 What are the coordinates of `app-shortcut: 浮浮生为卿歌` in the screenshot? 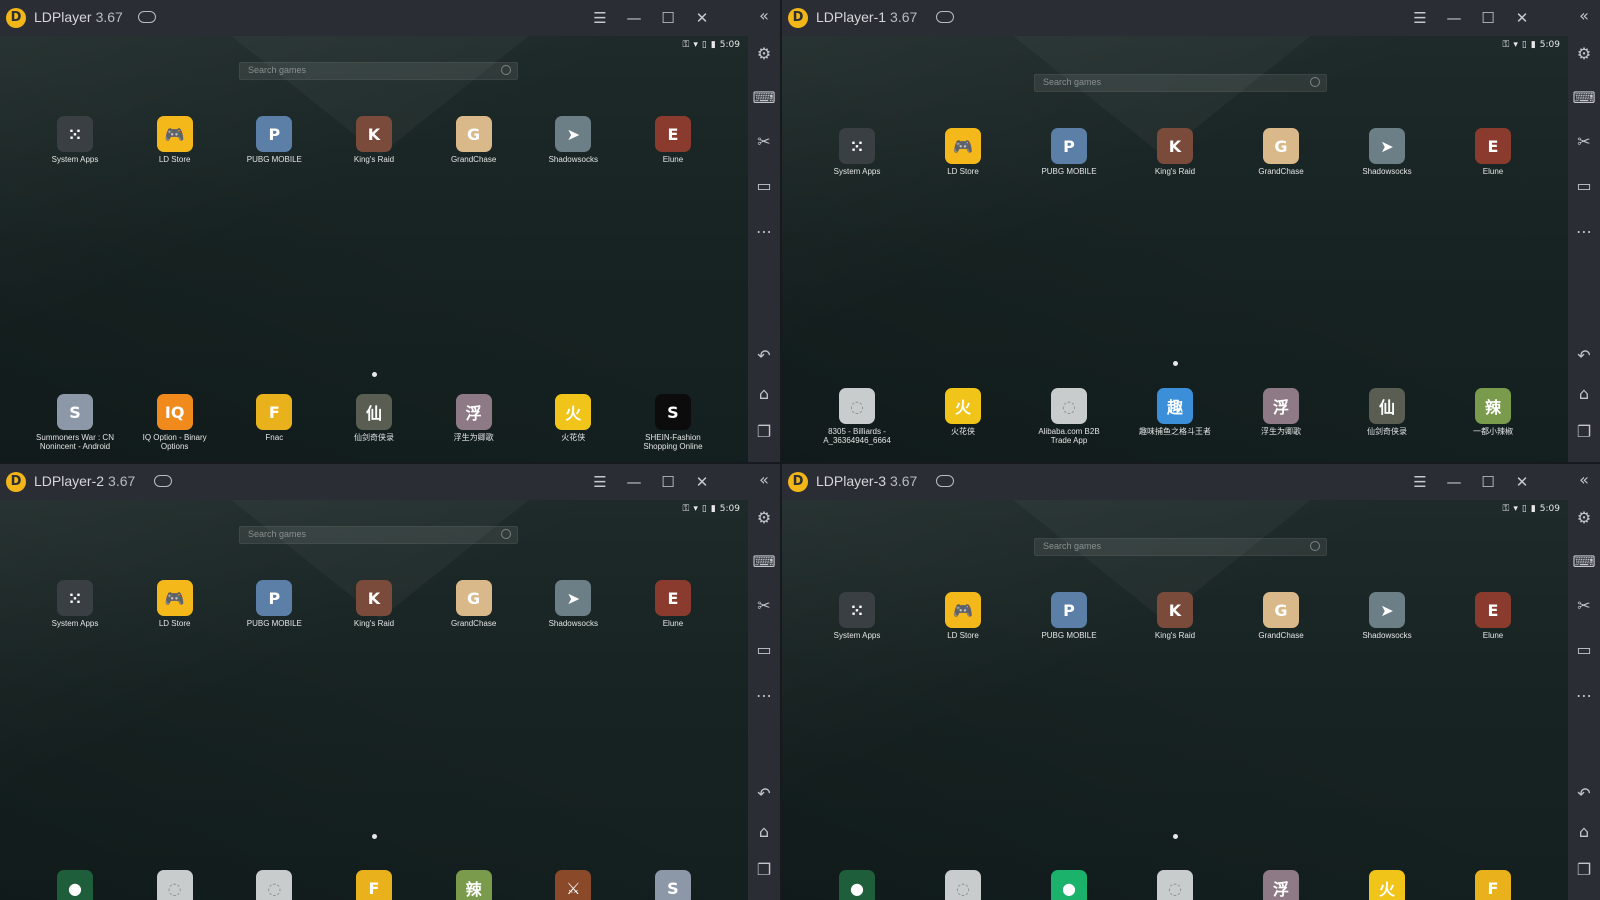 It's located at (474, 422).